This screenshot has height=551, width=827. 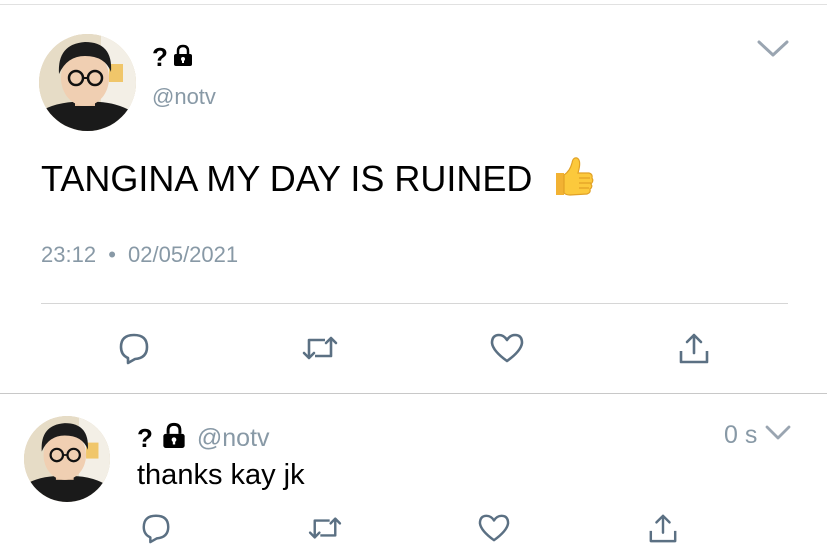 I want to click on display-name: ?, so click(x=160, y=57).